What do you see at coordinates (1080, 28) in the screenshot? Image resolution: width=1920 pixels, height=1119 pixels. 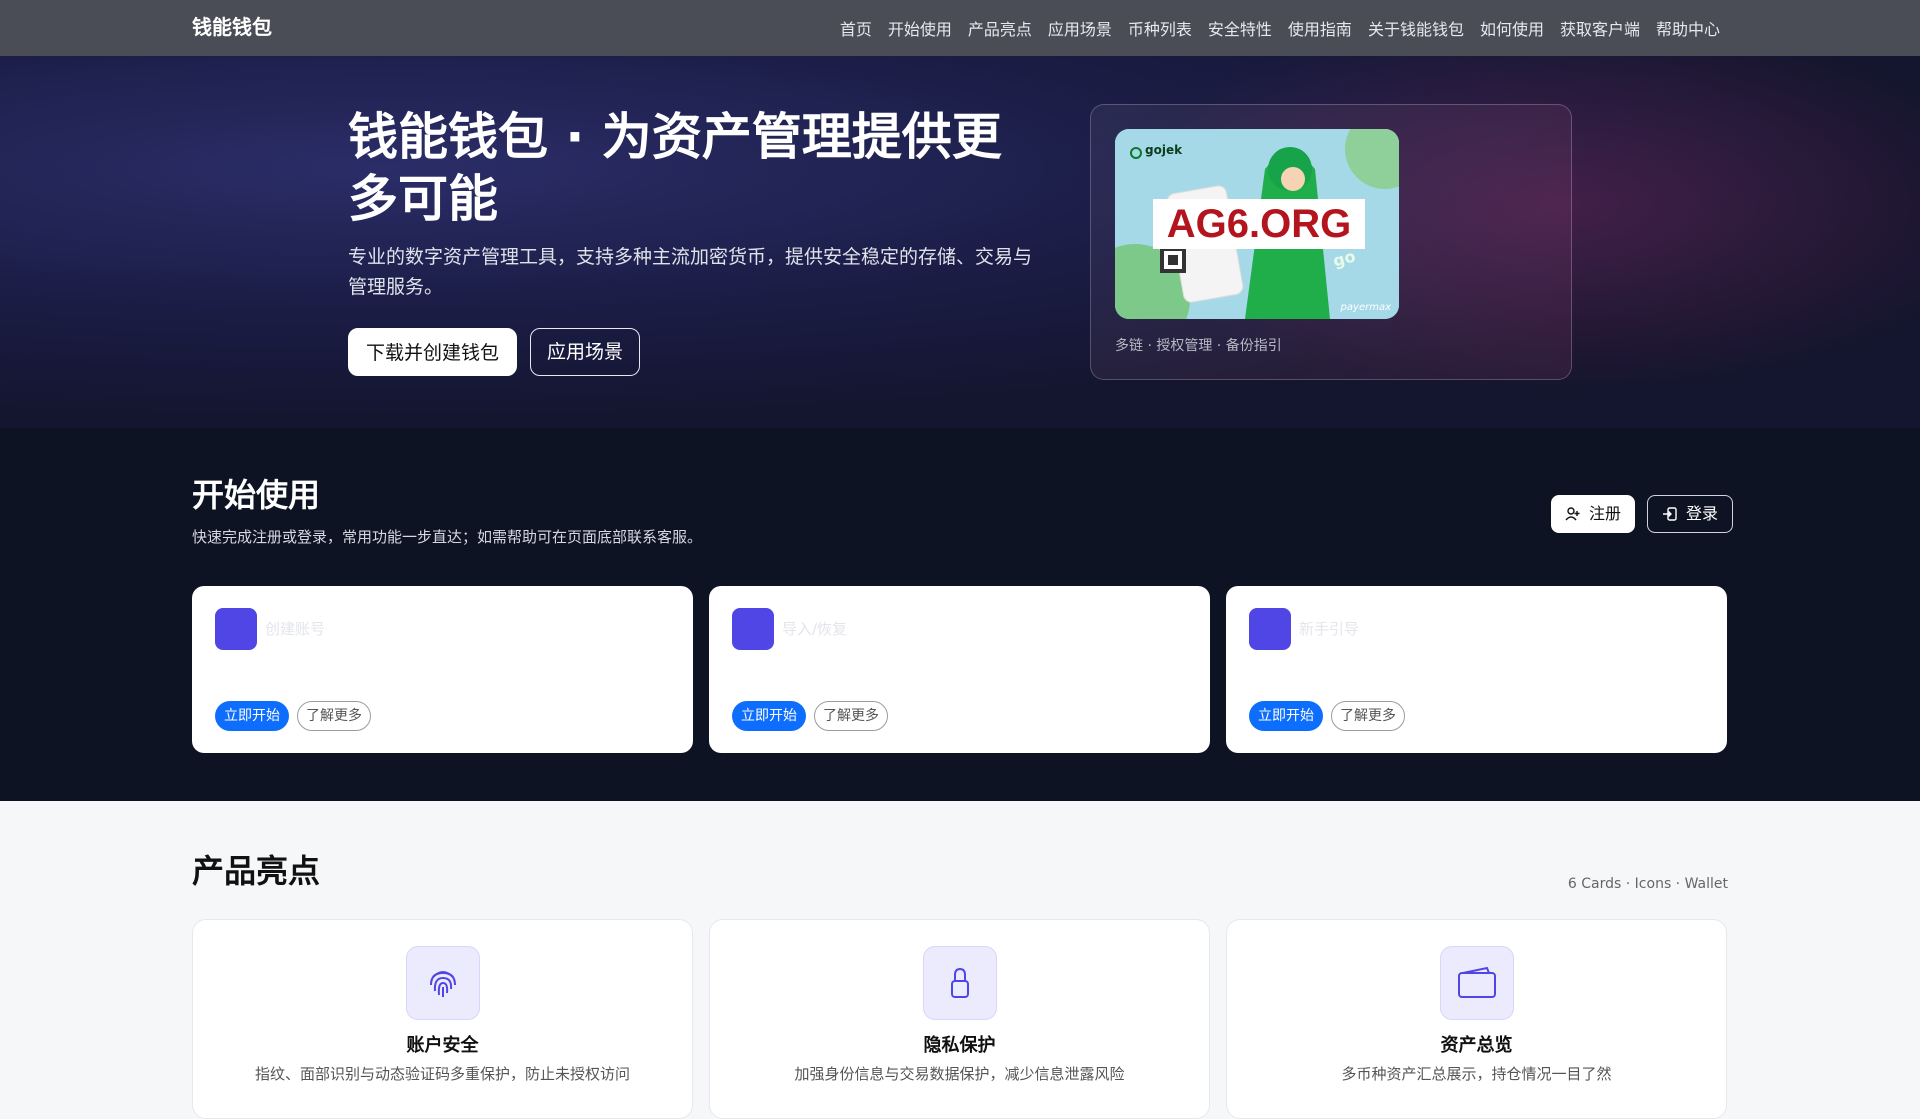 I see `nav-link-scenarios: 应用场景` at bounding box center [1080, 28].